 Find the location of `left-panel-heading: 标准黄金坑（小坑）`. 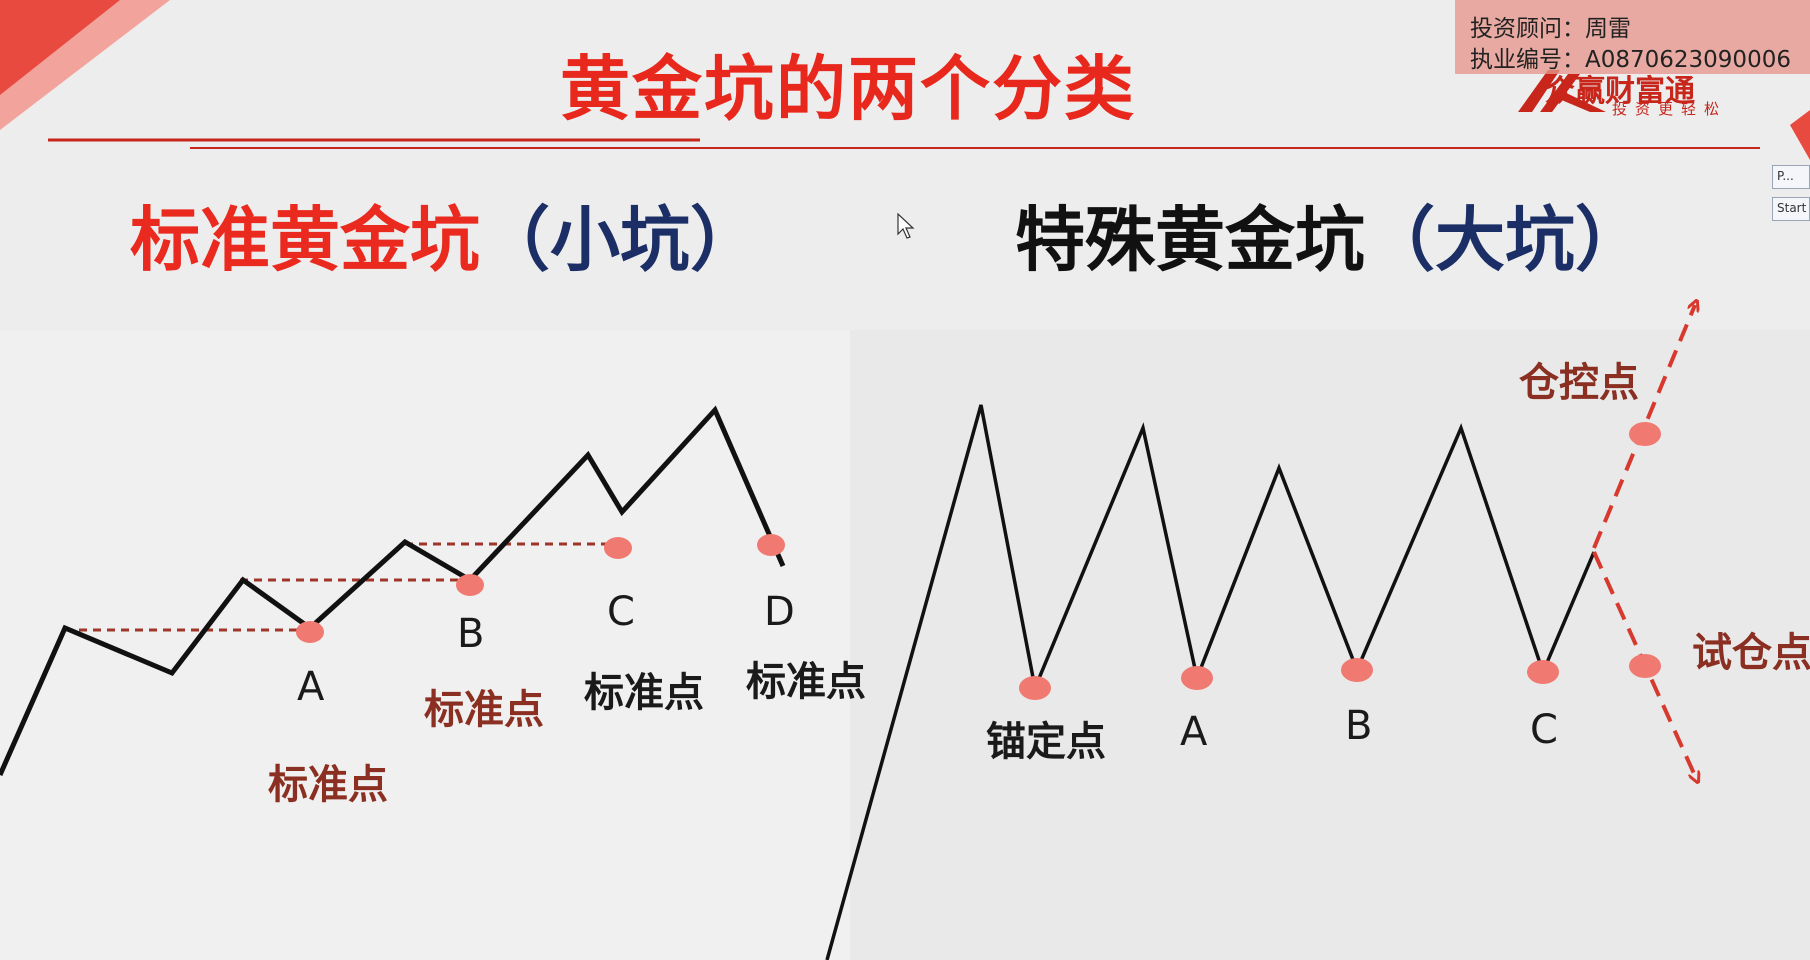

left-panel-heading: 标准黄金坑（小坑） is located at coordinates (445, 240).